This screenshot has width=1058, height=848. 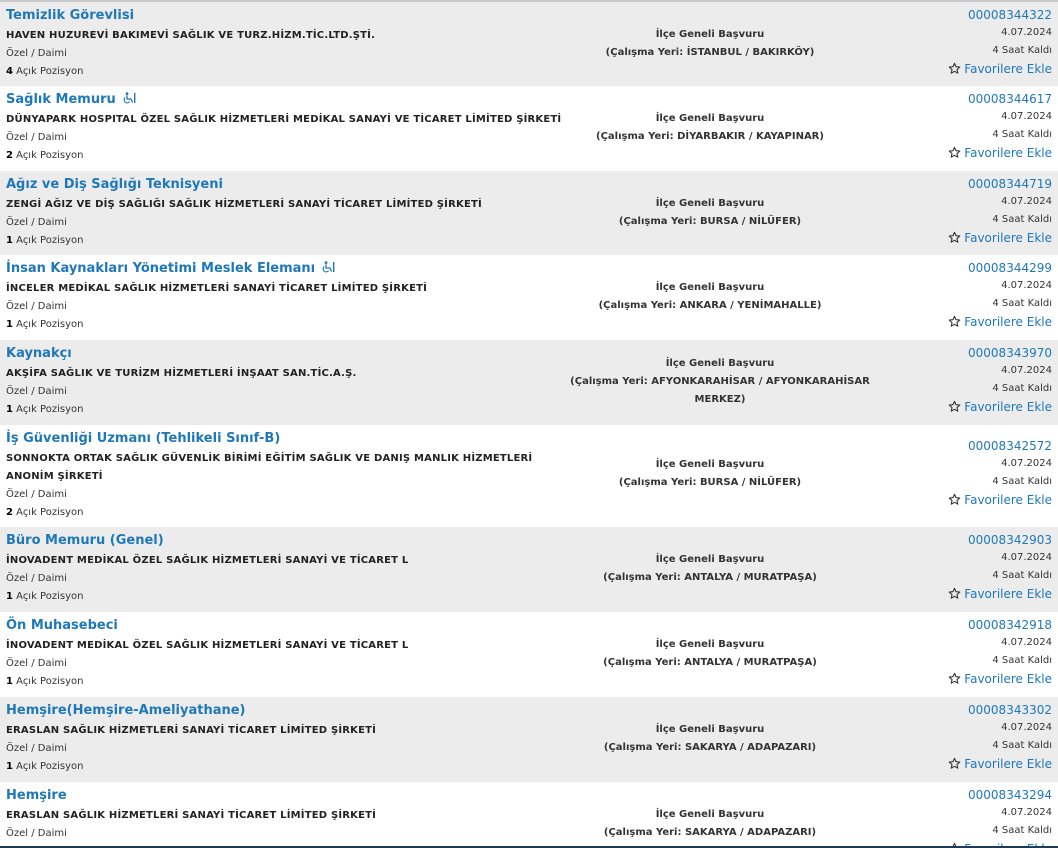 What do you see at coordinates (286, 16) in the screenshot?
I see `job-title-link: Temizlik Görevlisi` at bounding box center [286, 16].